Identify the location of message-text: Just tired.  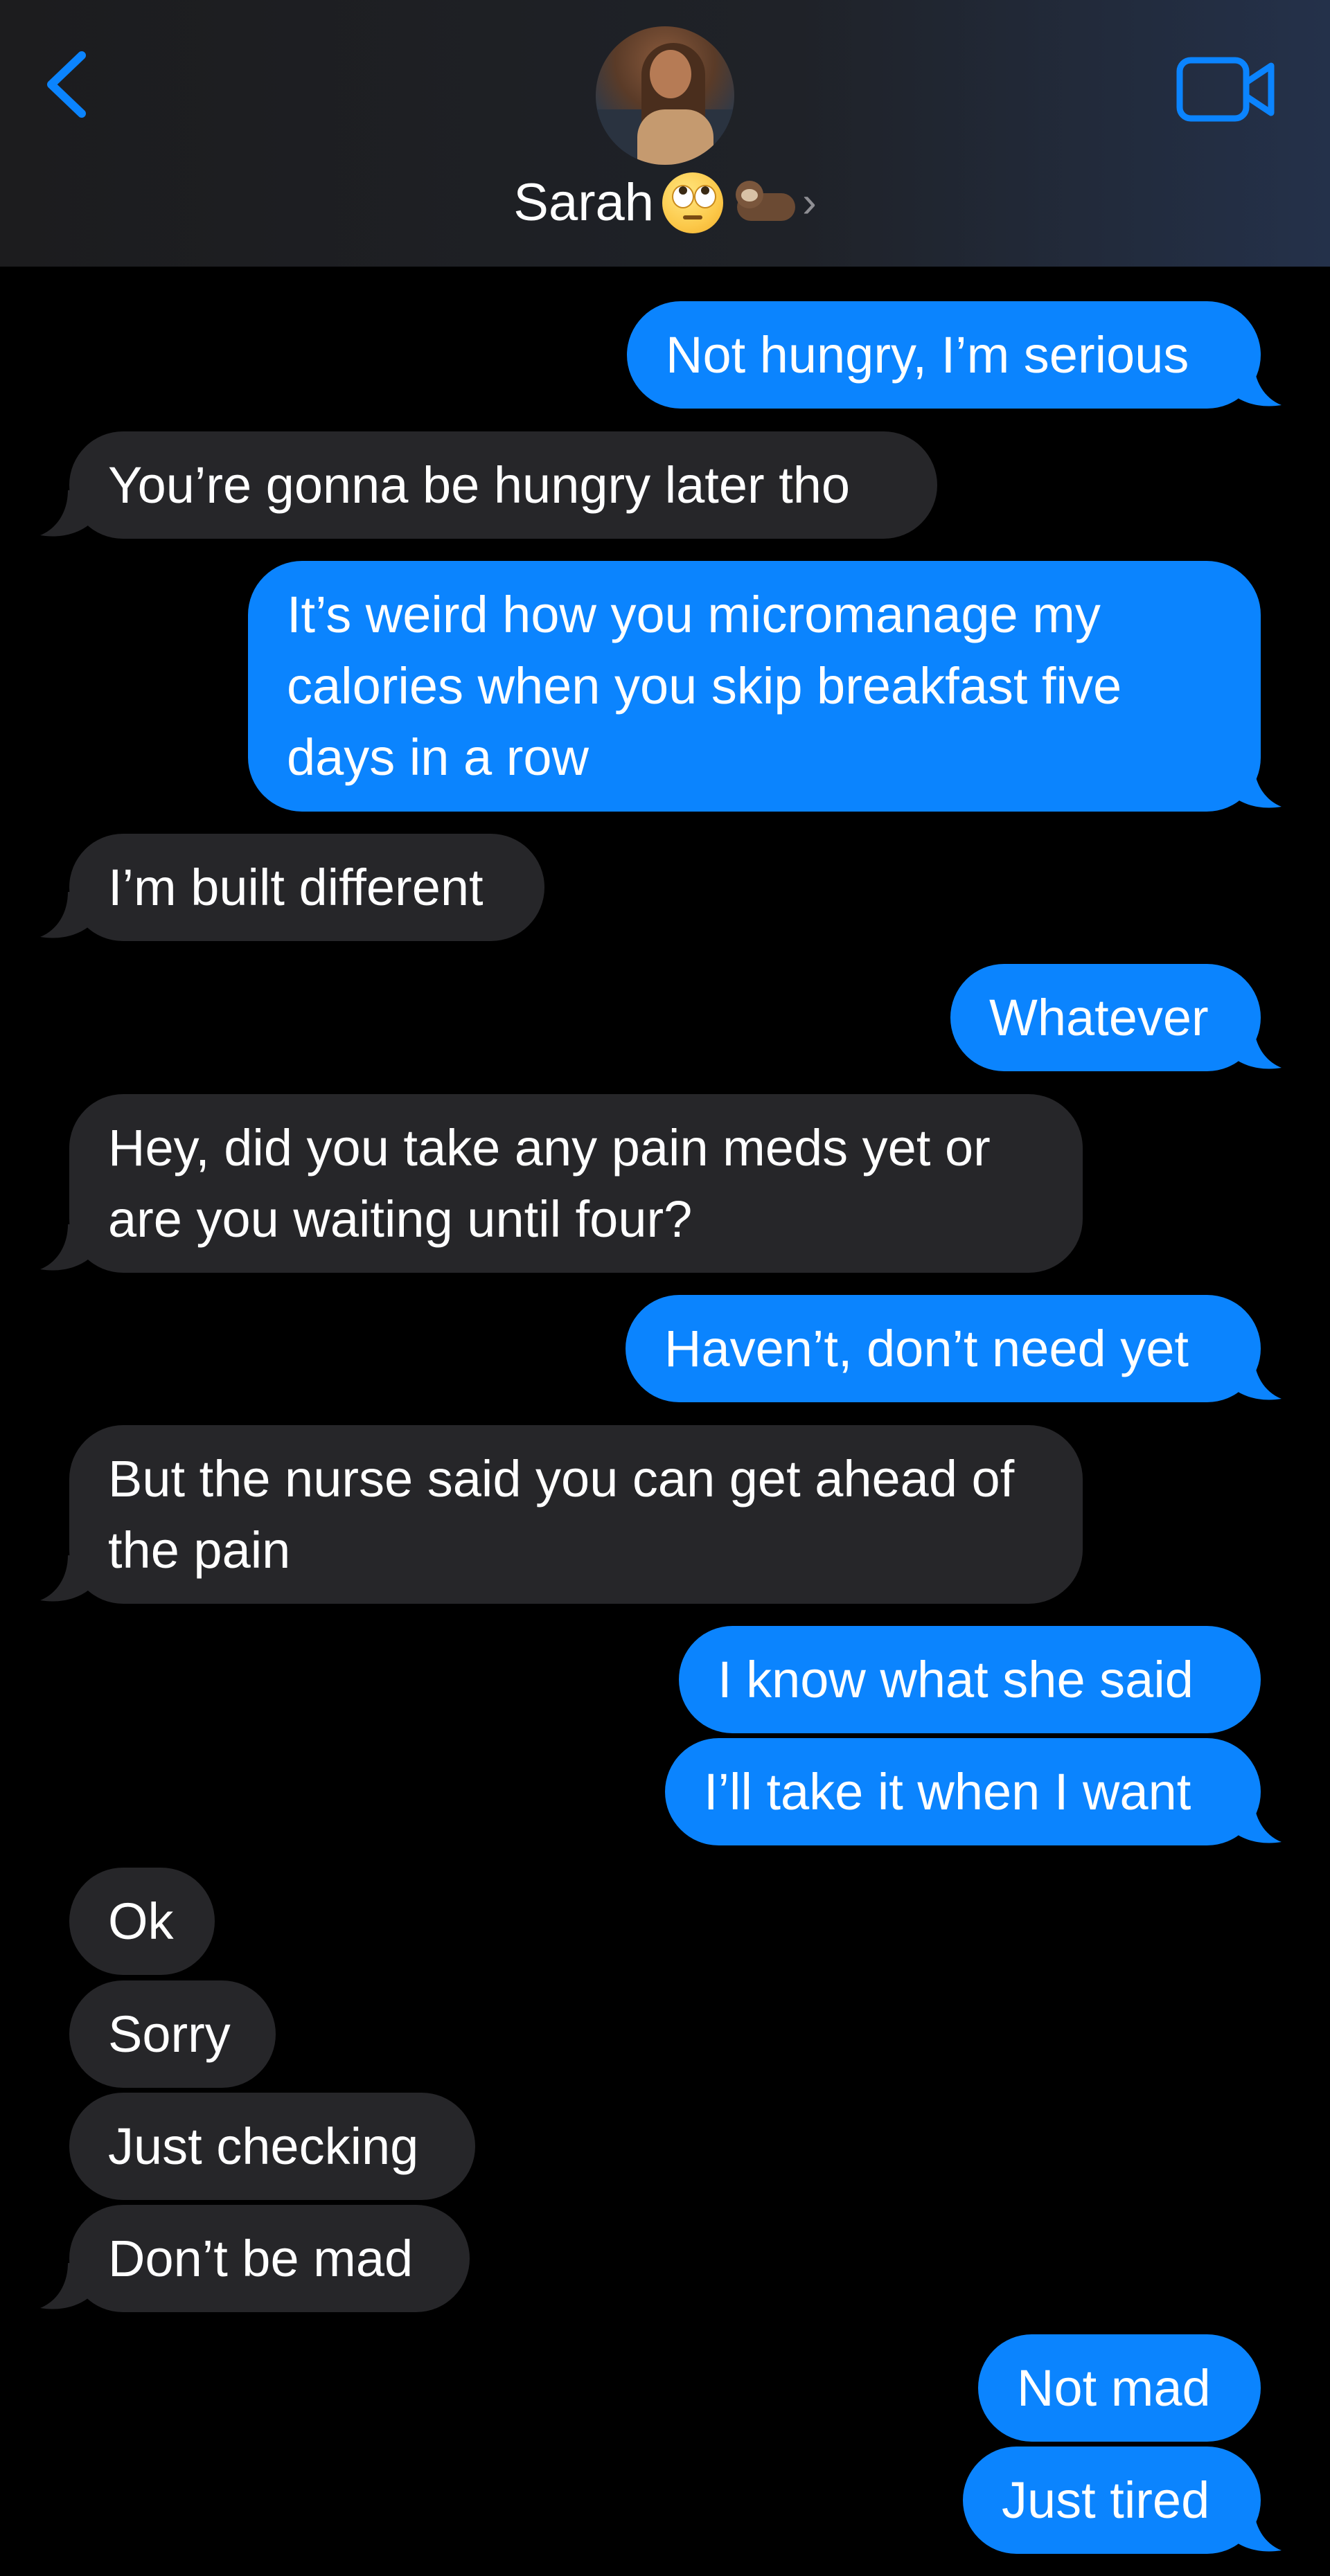
(1106, 2500).